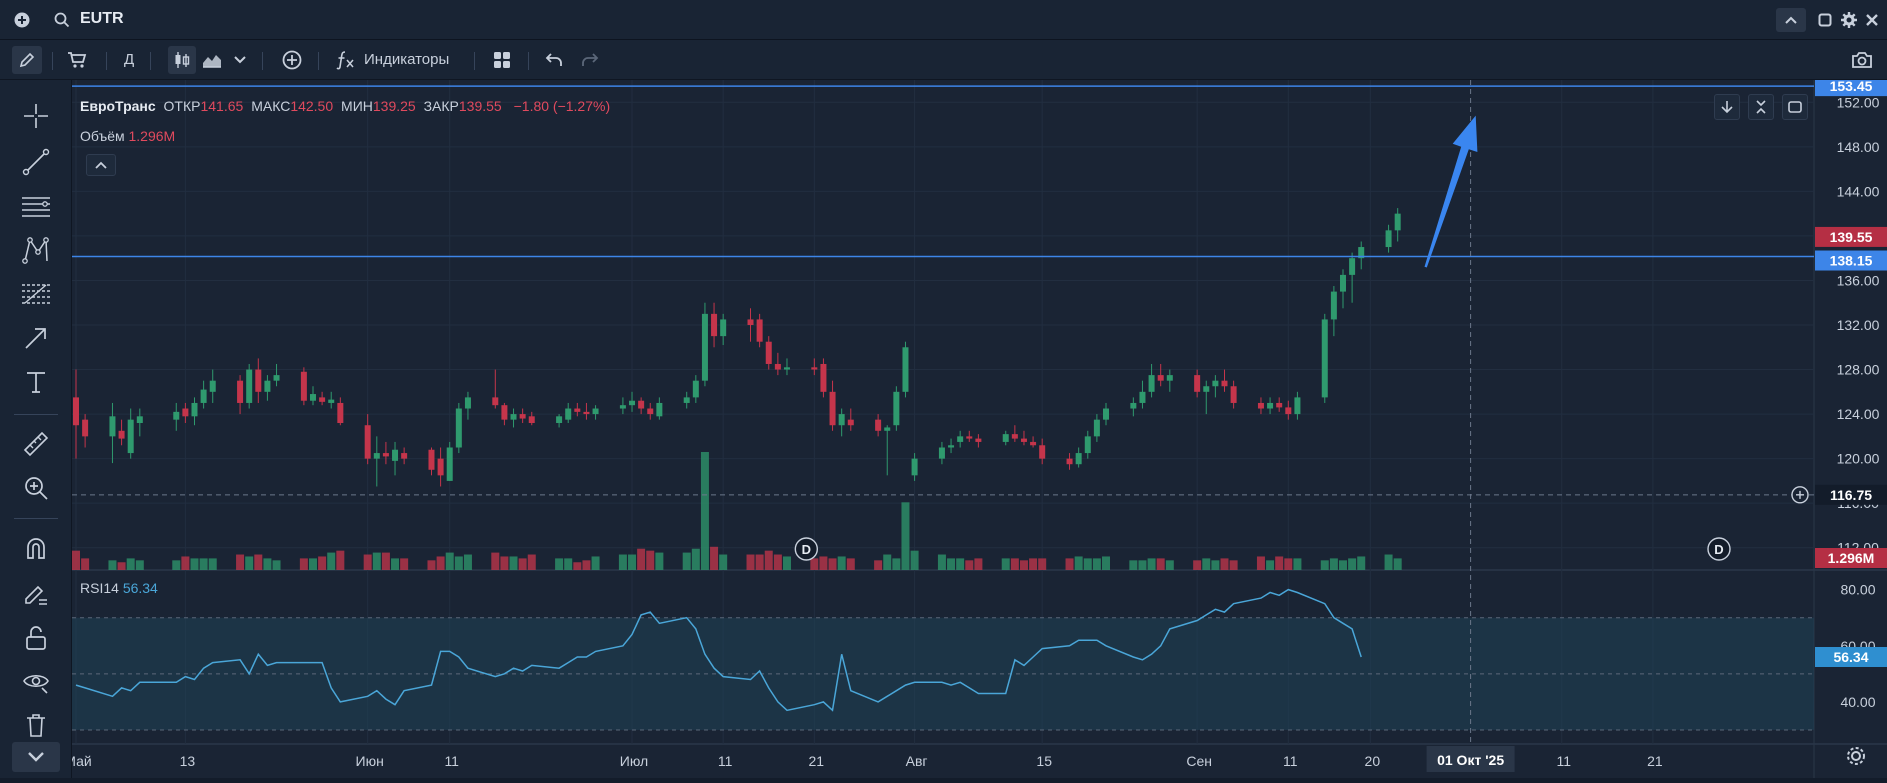  I want to click on rsi-tick-label: 80.00, so click(1857, 590).